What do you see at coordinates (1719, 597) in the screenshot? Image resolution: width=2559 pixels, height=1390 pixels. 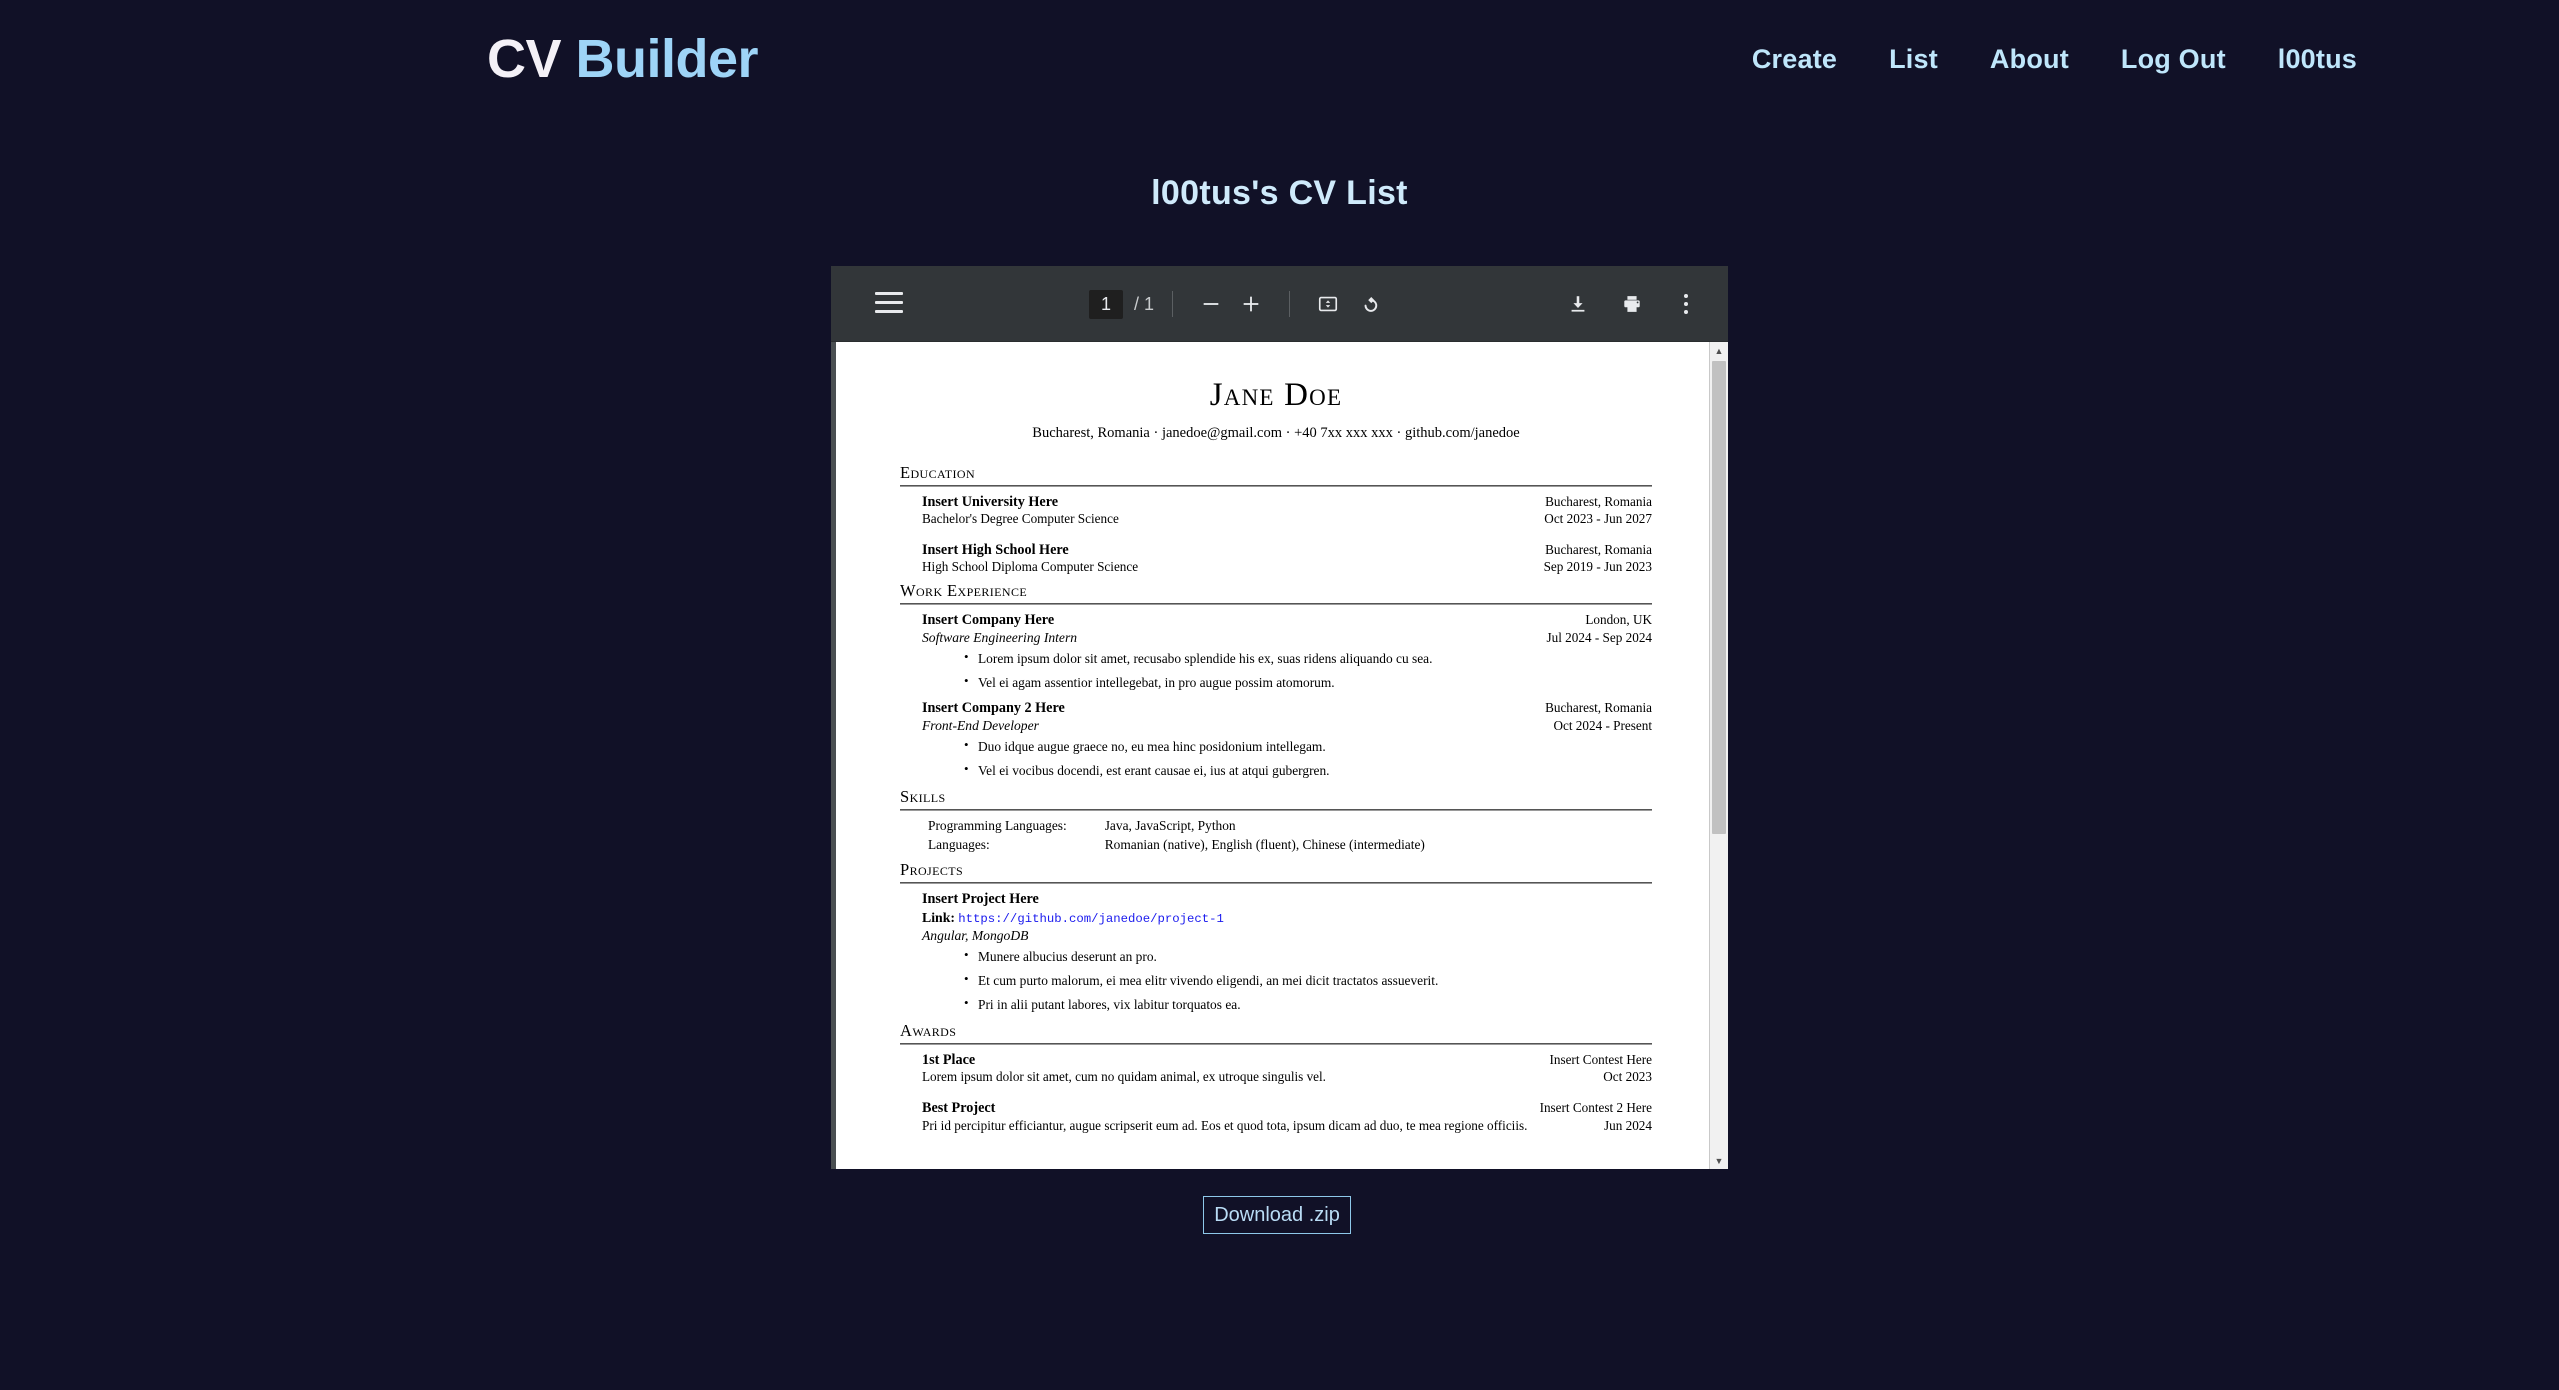 I see `scrollbar-thumb` at bounding box center [1719, 597].